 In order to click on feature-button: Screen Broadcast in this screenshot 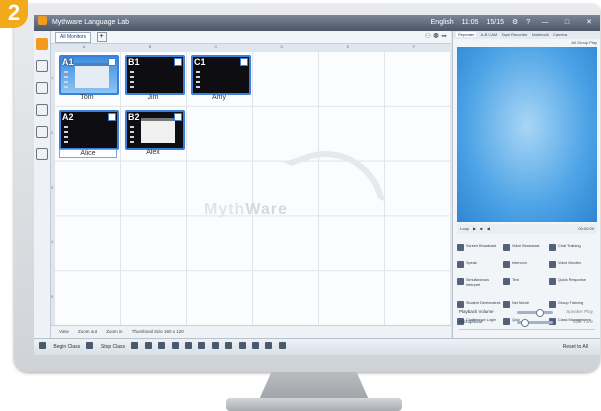, I will do `click(480, 252)`.